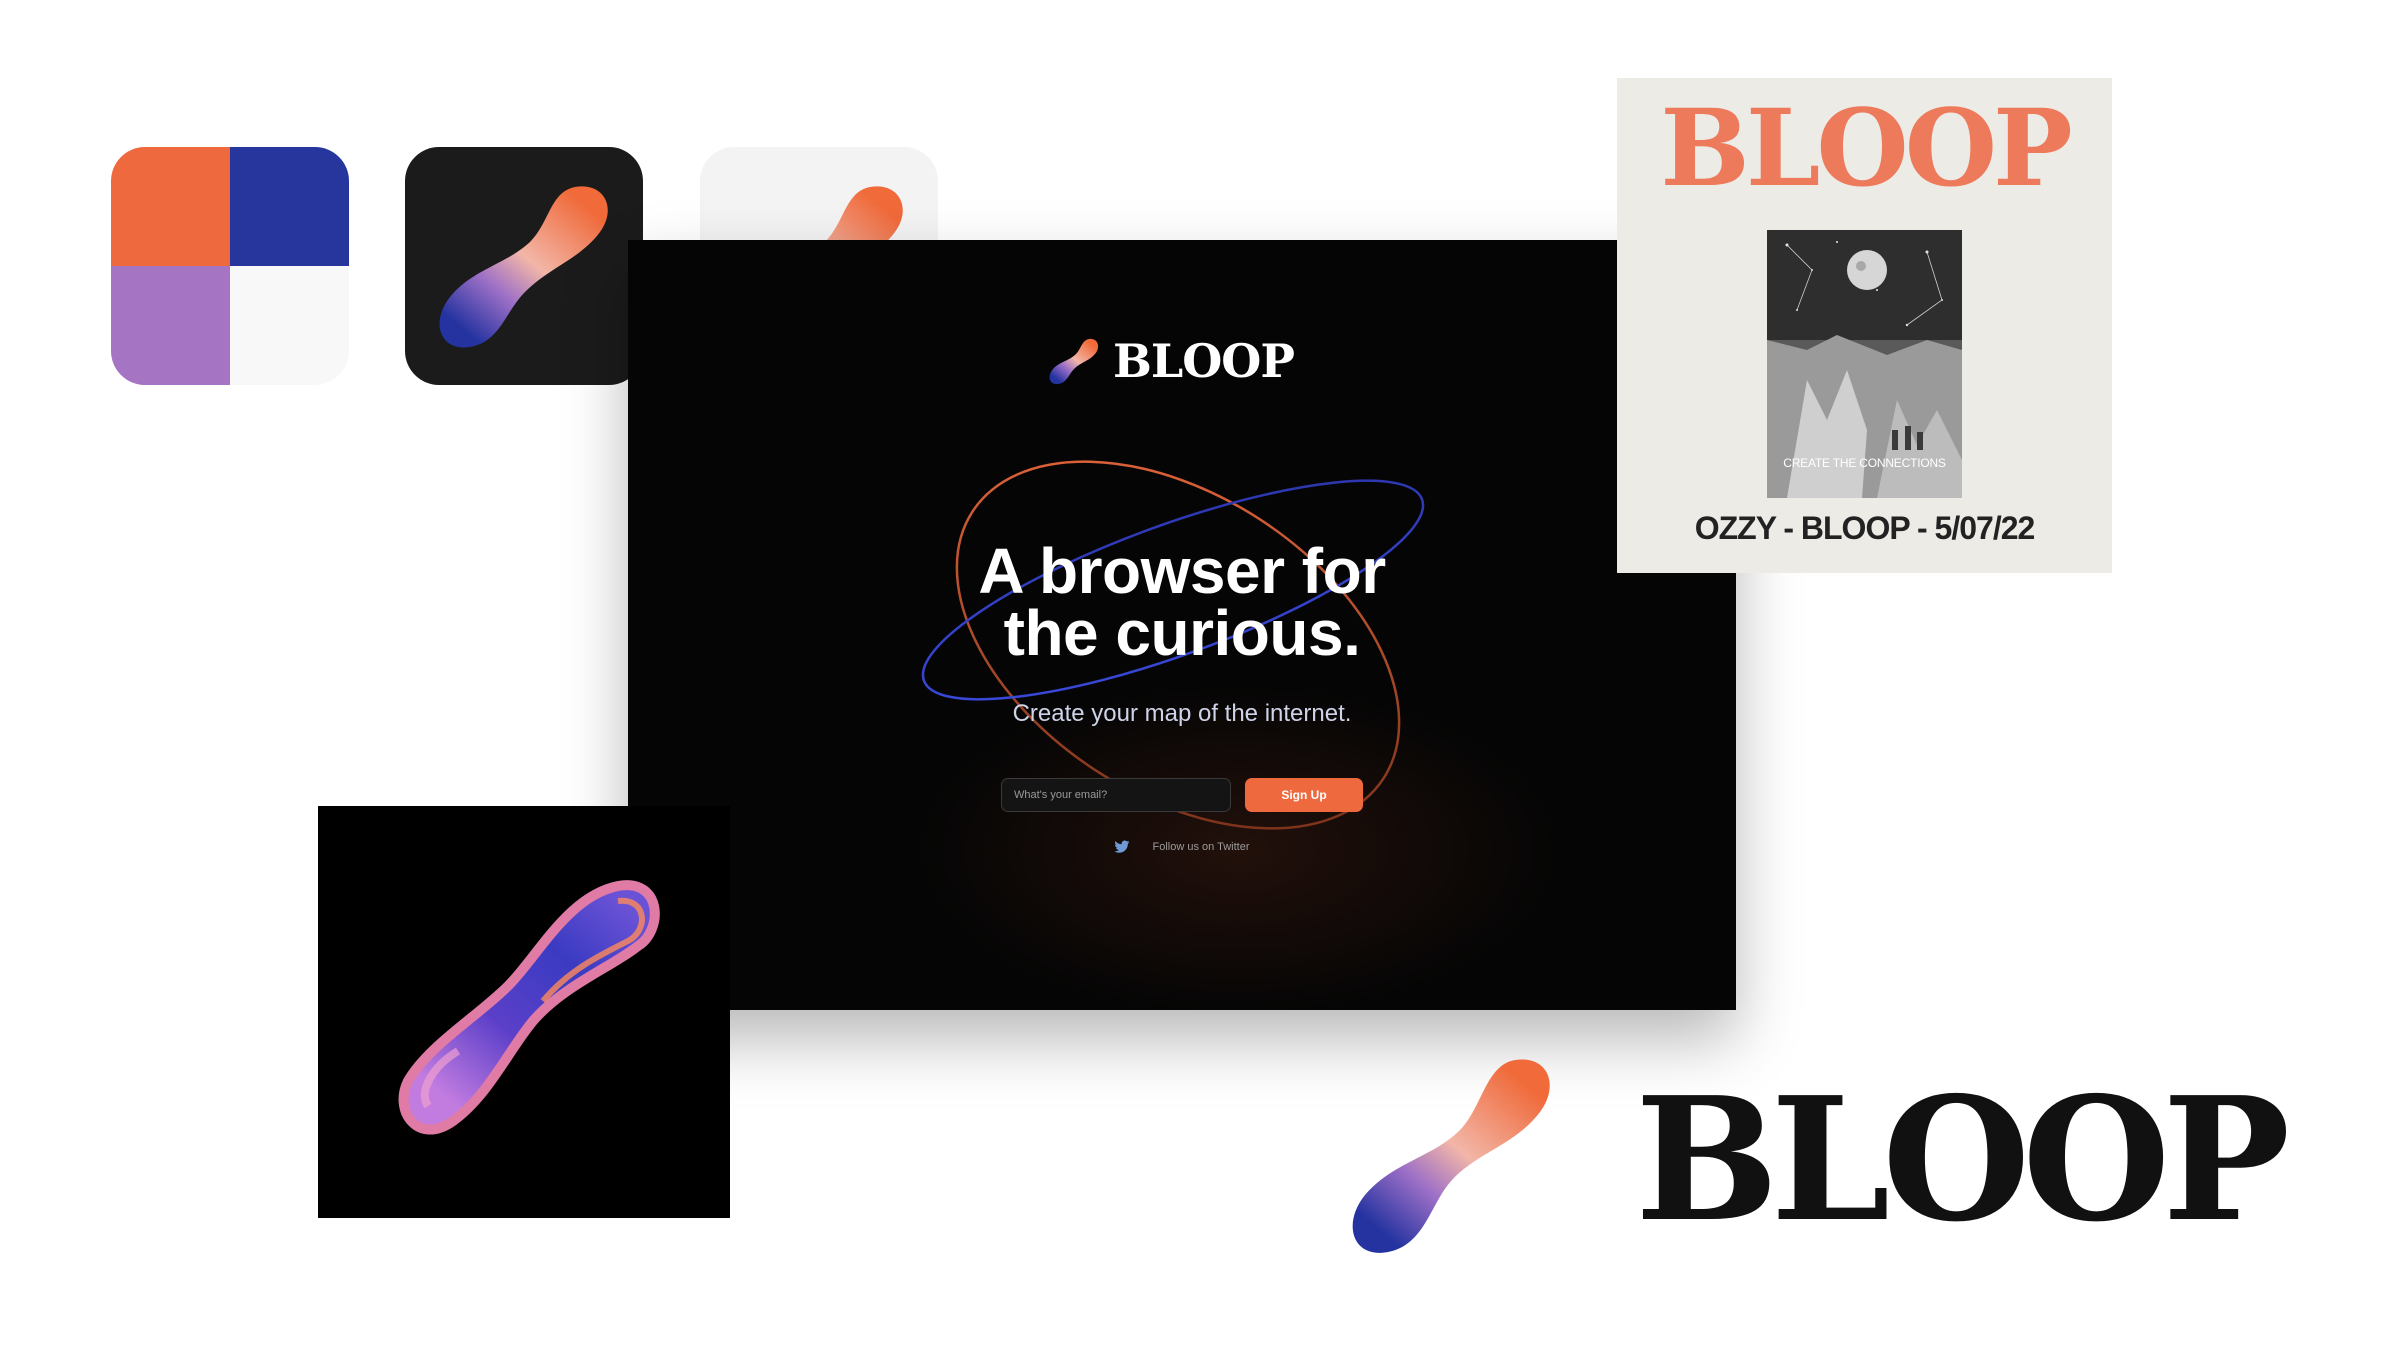  I want to click on grid-quadrant-purple, so click(170, 325).